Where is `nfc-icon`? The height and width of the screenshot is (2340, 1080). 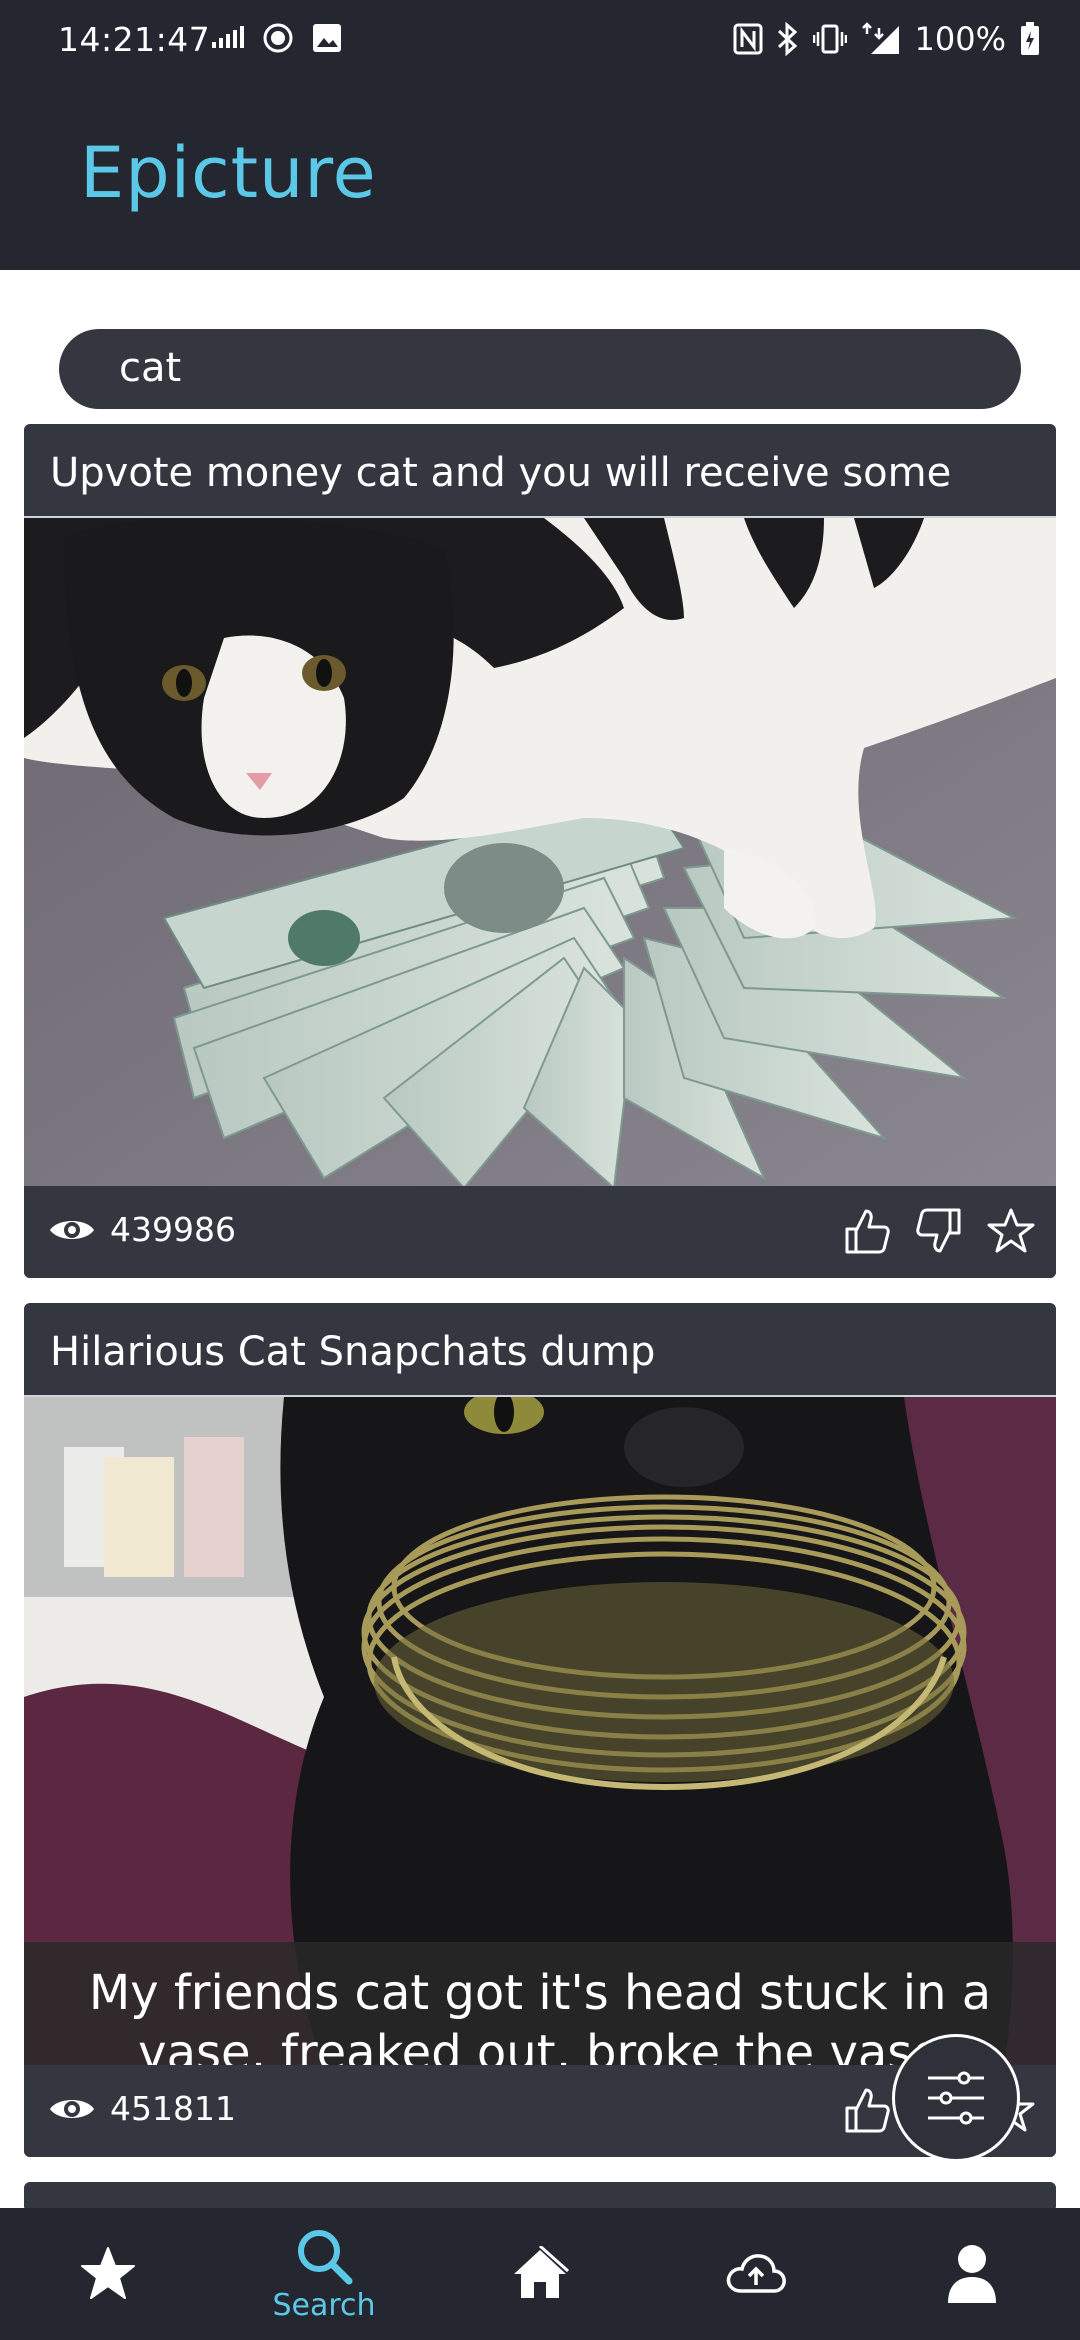
nfc-icon is located at coordinates (748, 39).